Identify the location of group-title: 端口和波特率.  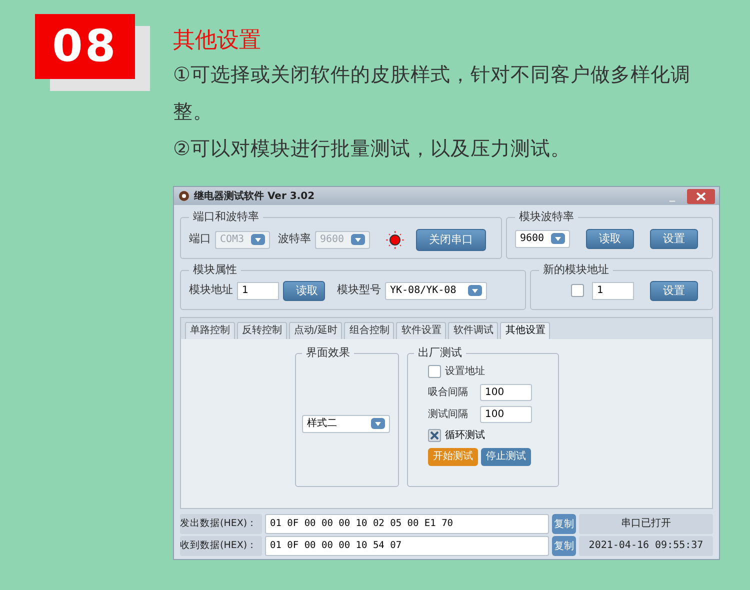
(226, 217).